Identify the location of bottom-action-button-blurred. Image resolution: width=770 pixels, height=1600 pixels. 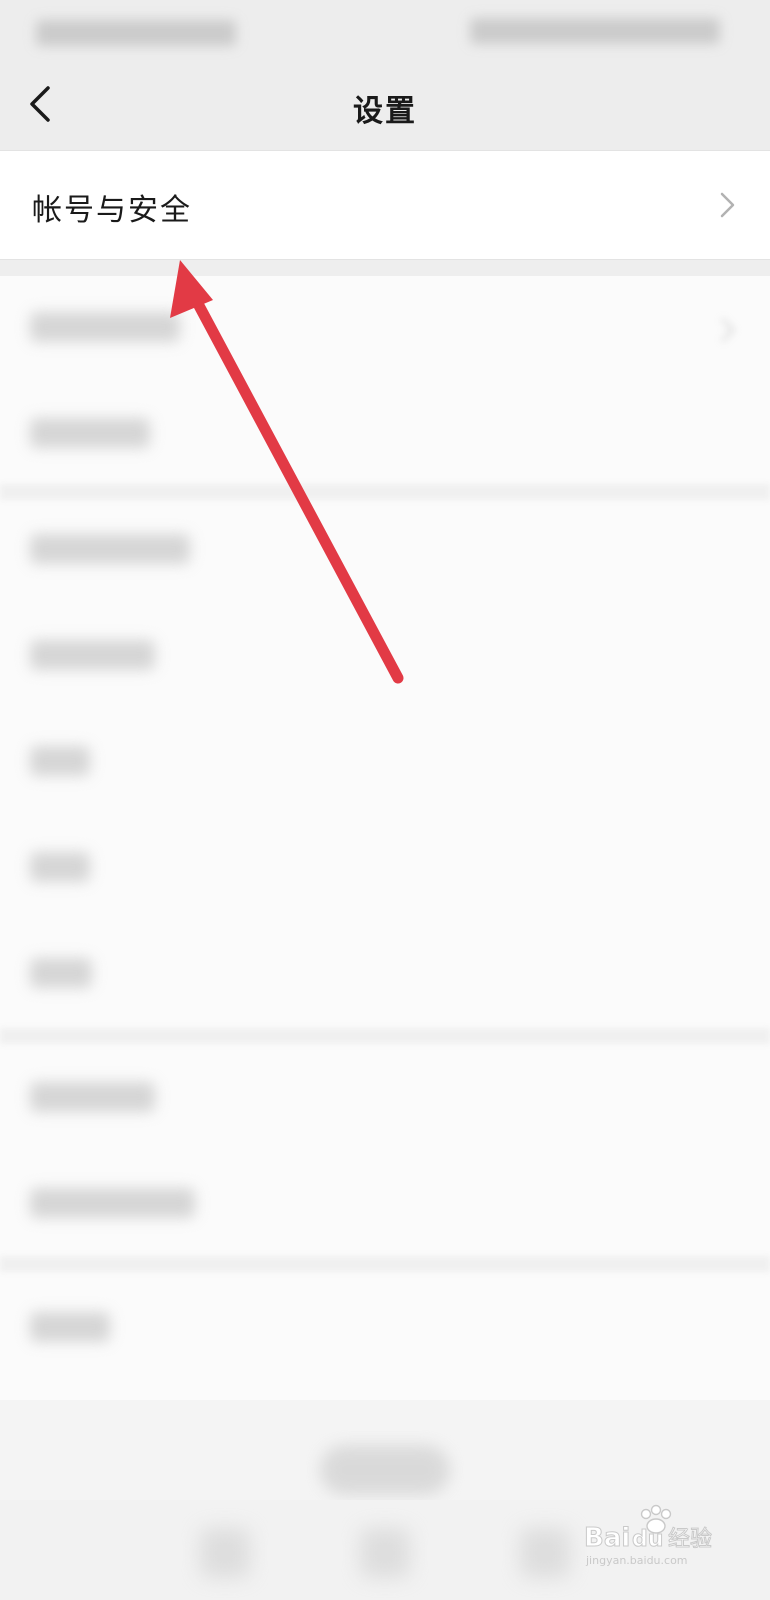
(385, 1470).